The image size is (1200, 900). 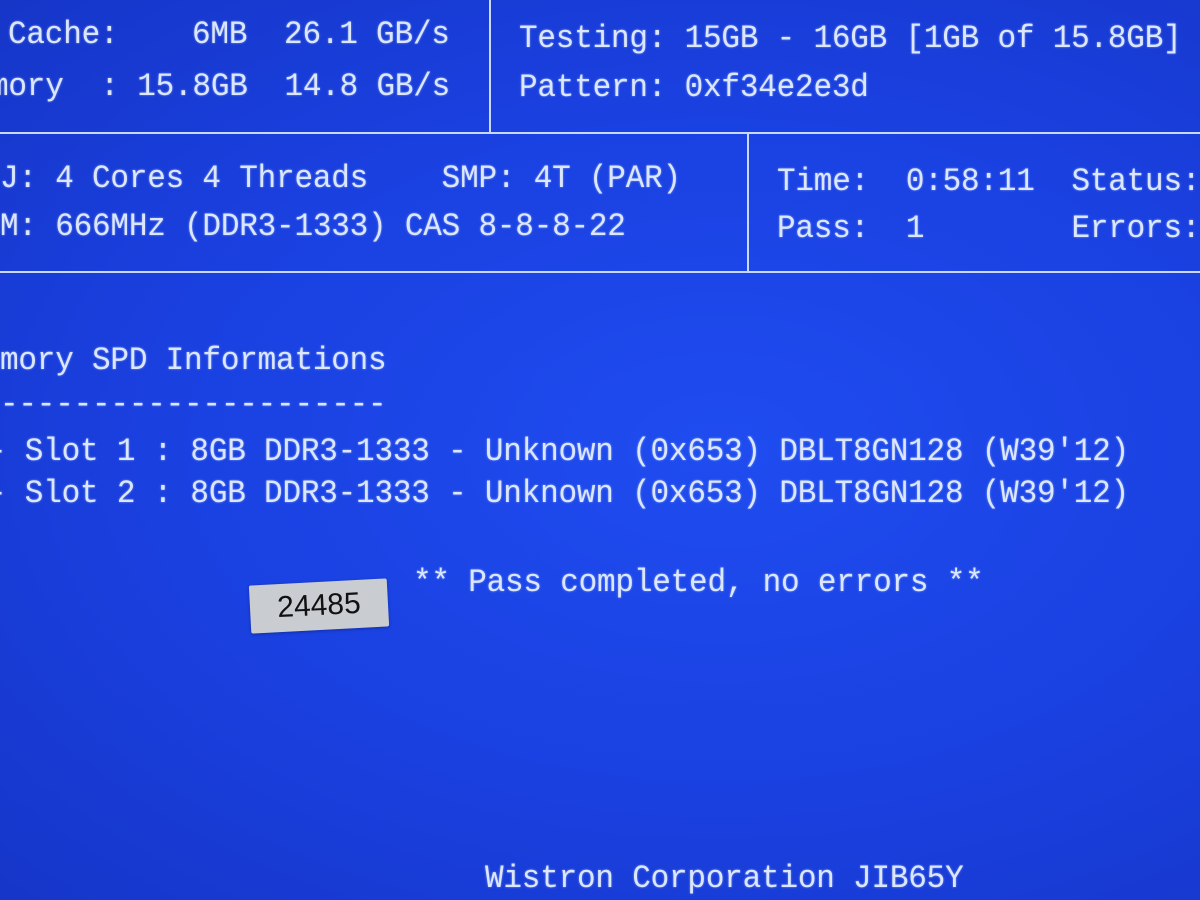 I want to click on sticker-number: 24485, so click(x=319, y=605).